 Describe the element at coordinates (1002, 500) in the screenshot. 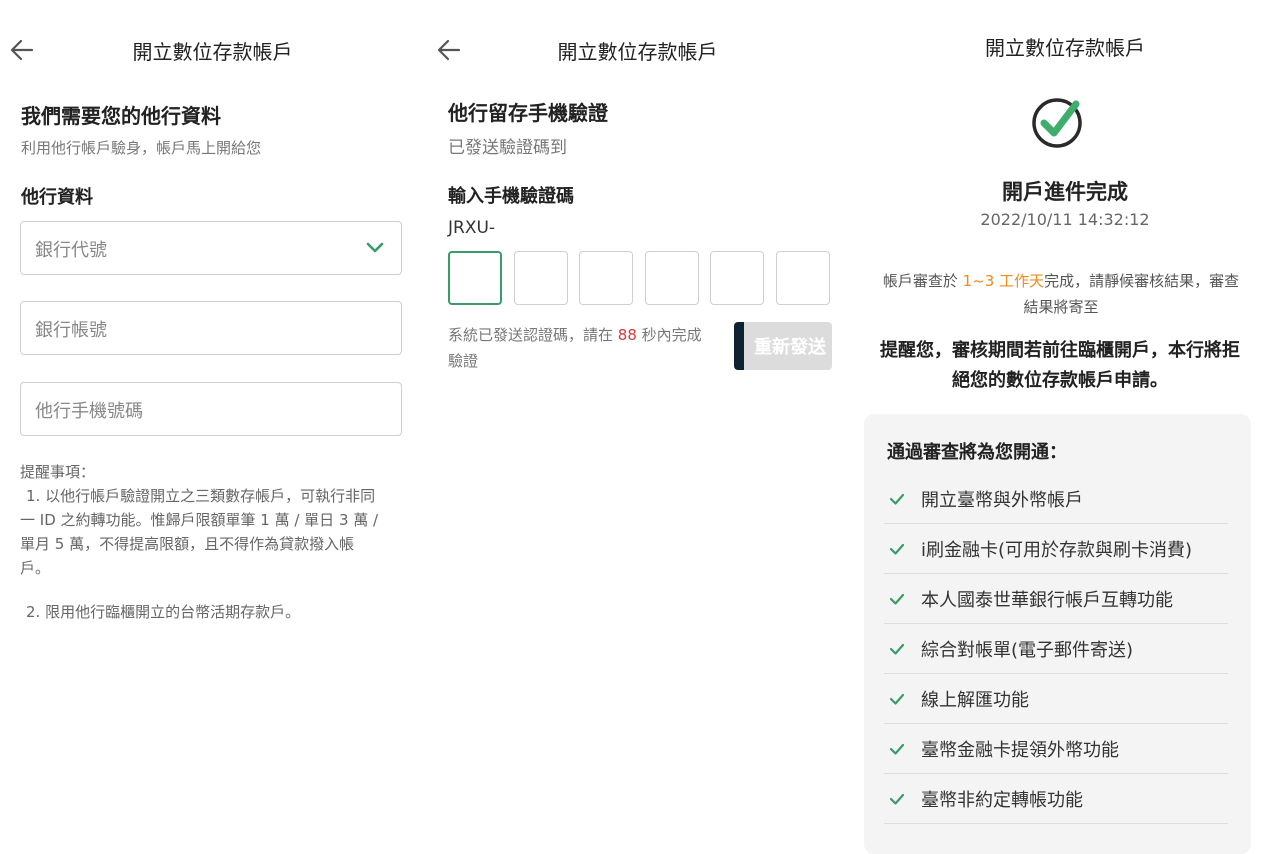

I see `feature-label: 開立臺幣與外幣帳戶` at that location.